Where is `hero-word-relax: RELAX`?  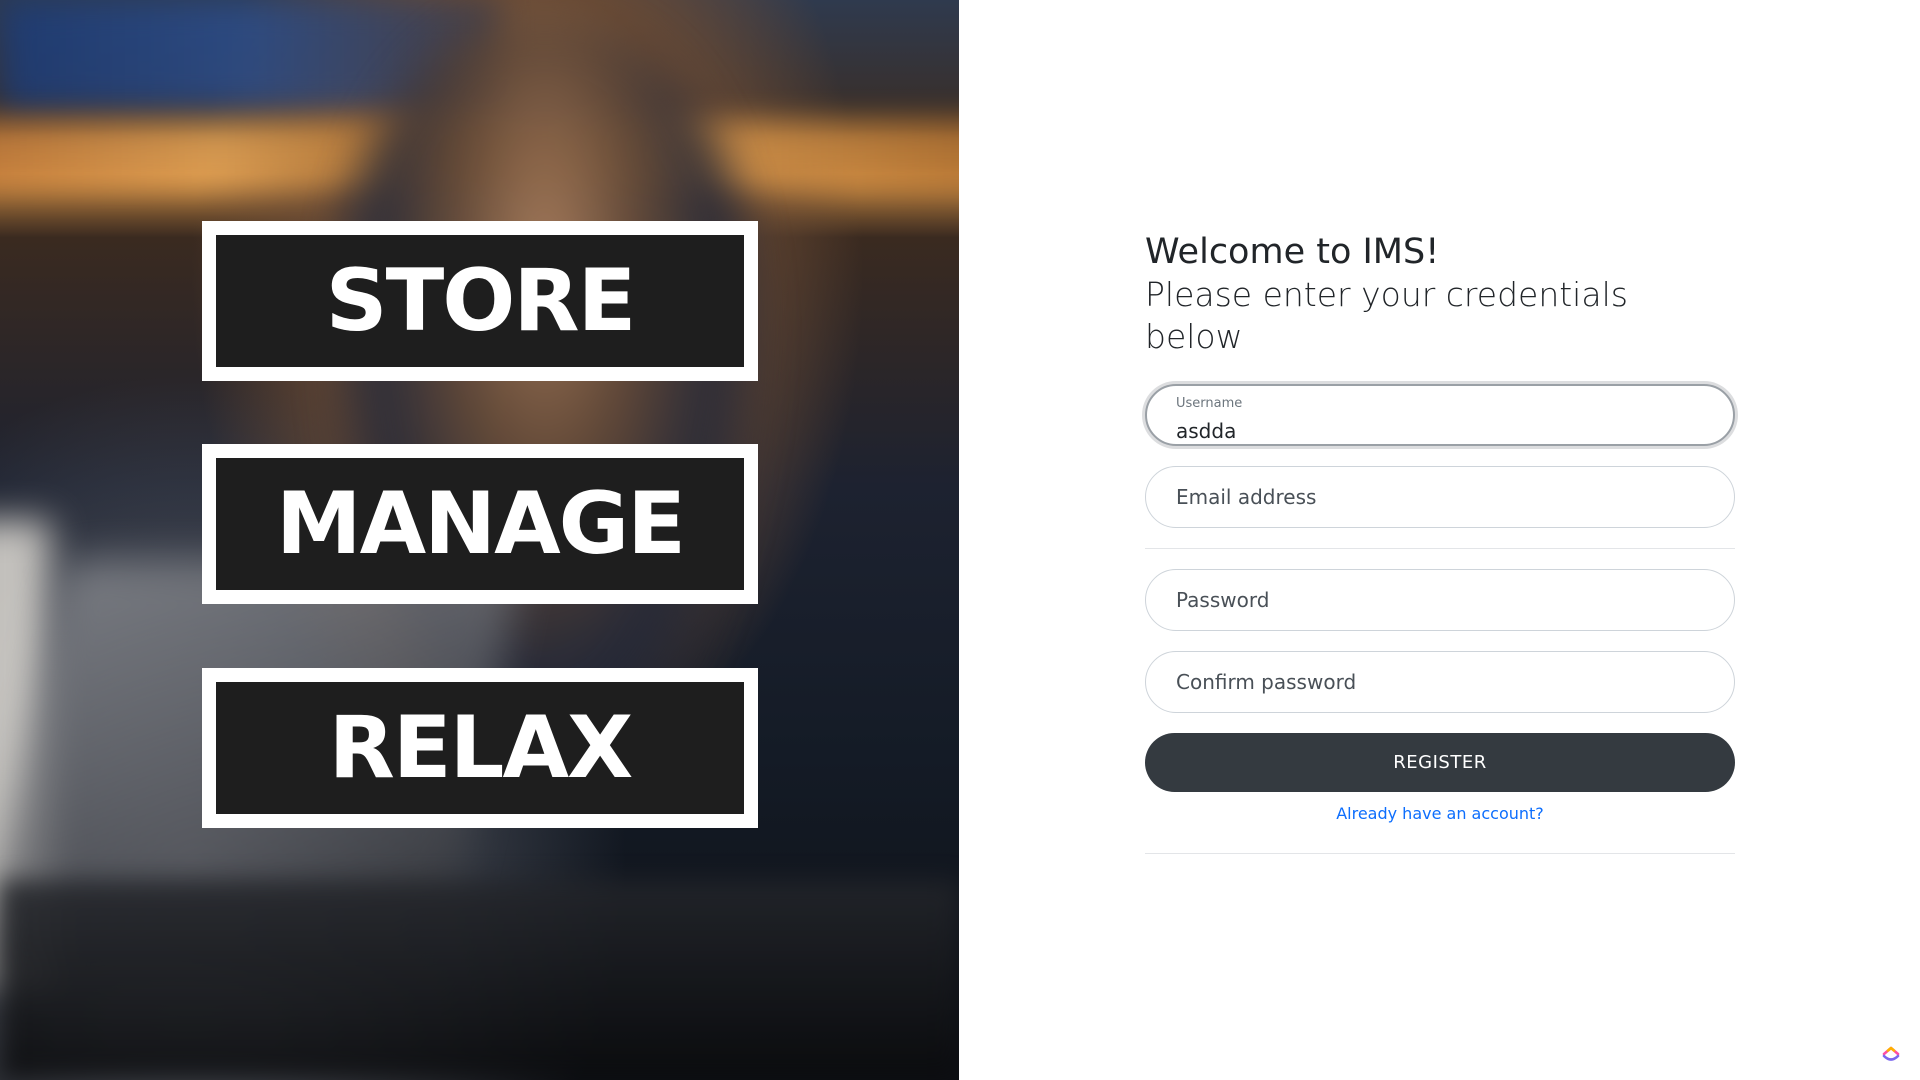
hero-word-relax: RELAX is located at coordinates (480, 748).